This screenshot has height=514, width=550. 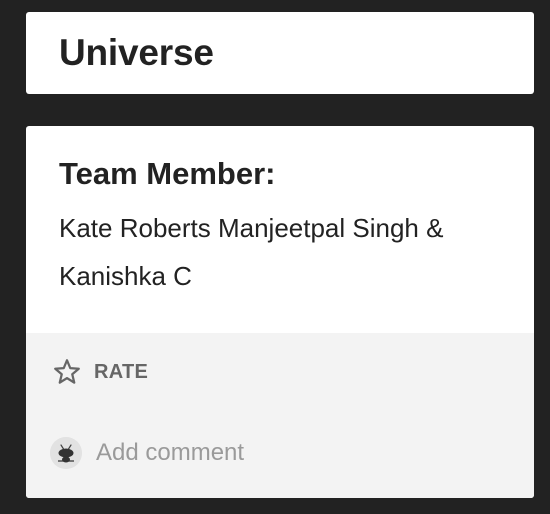 What do you see at coordinates (66, 453) in the screenshot?
I see `ant-avatar-icon` at bounding box center [66, 453].